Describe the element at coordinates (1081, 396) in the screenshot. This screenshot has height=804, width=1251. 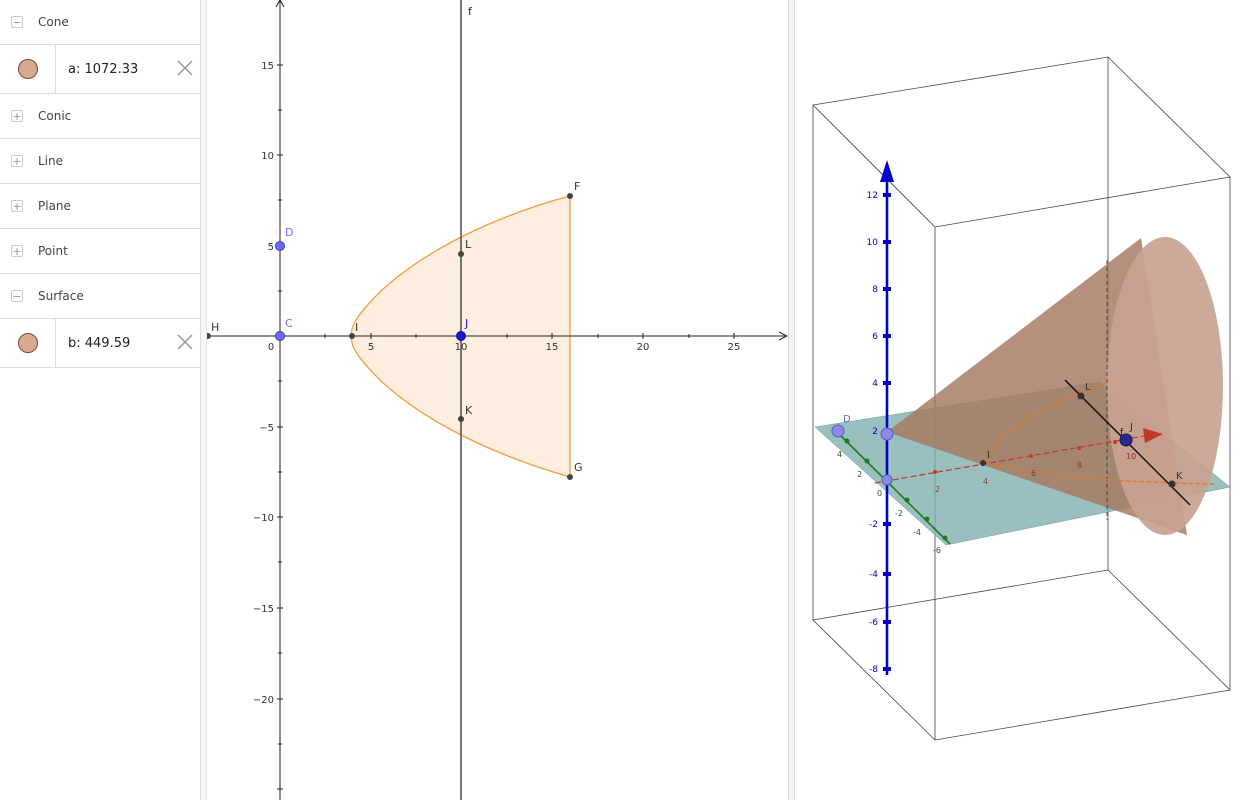
I see `point-l-3d` at that location.